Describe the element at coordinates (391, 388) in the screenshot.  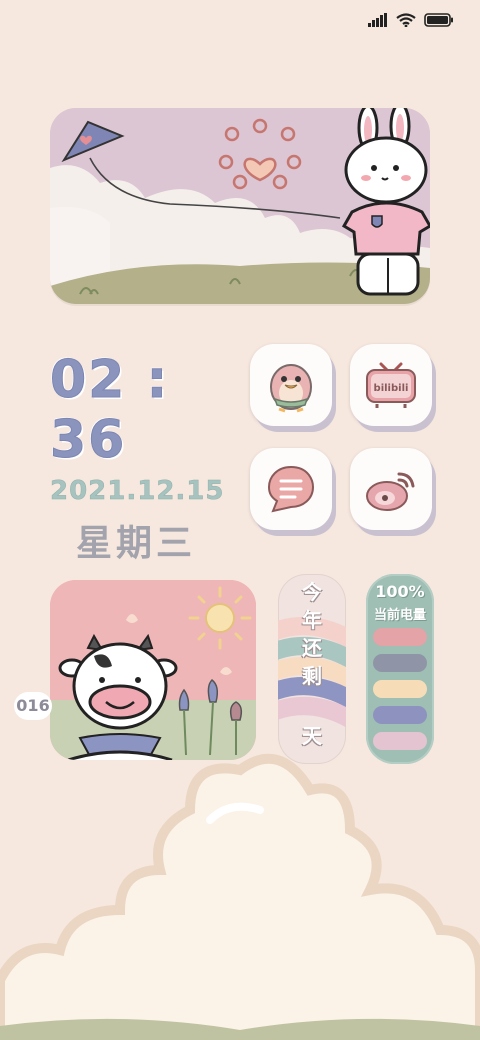
I see `bilibili-logo-text: bilibili` at that location.